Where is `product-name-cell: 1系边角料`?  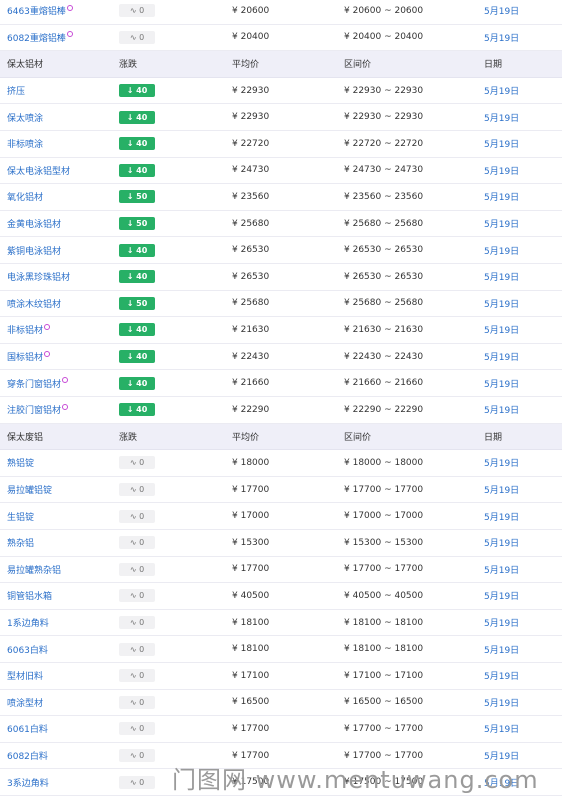
product-name-cell: 1系边角料 is located at coordinates (62, 623).